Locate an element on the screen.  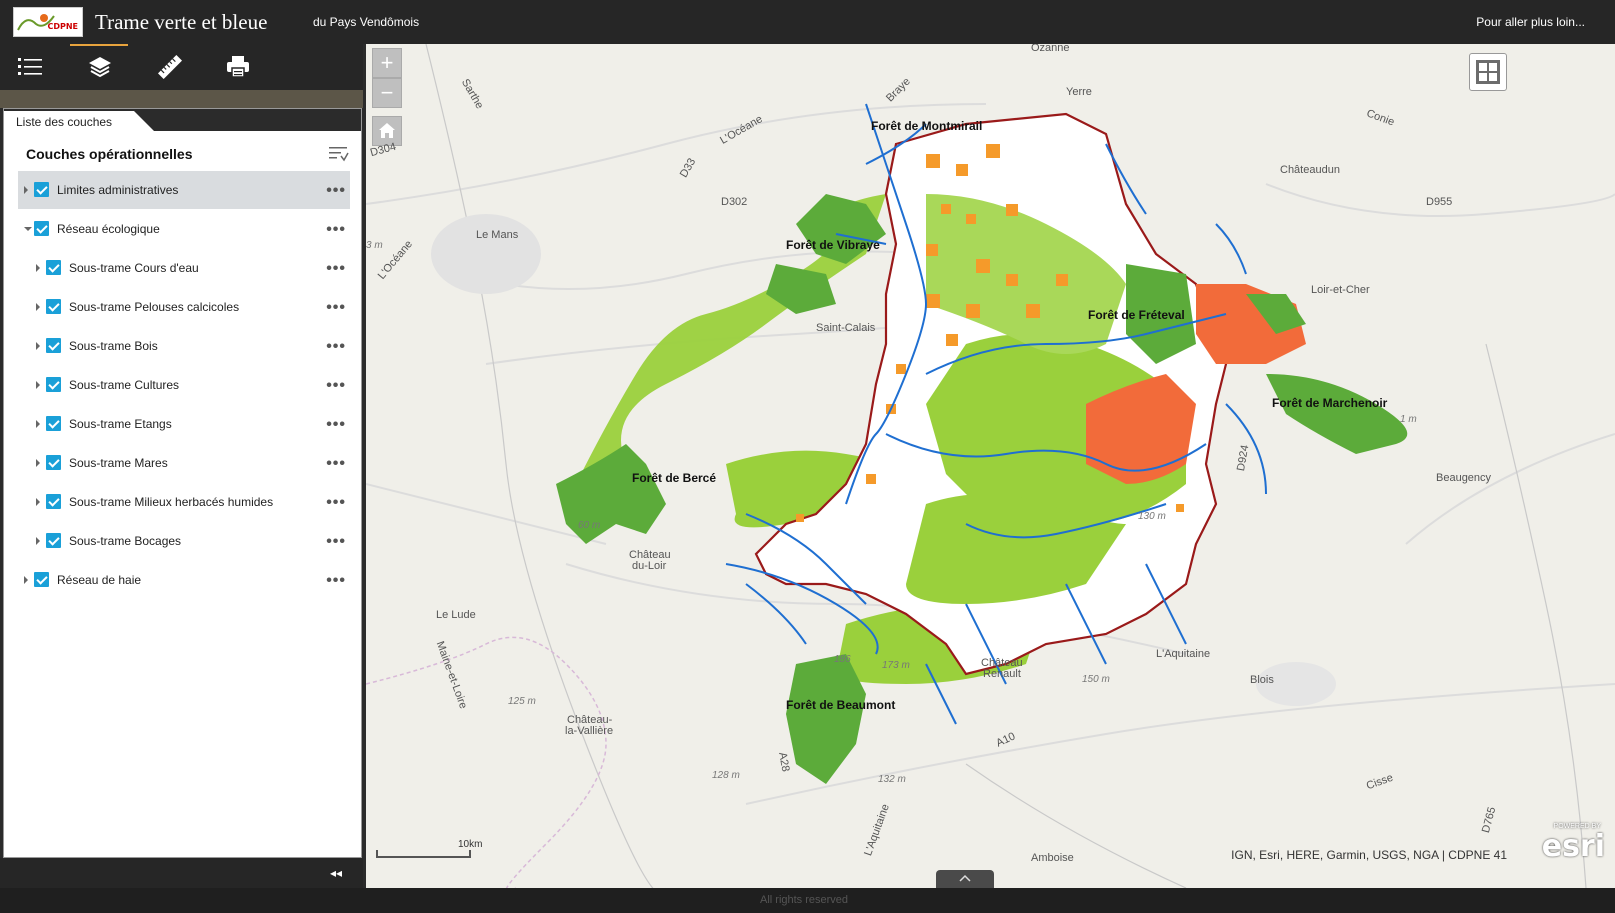
place-label: Ozanne is located at coordinates (1050, 49).